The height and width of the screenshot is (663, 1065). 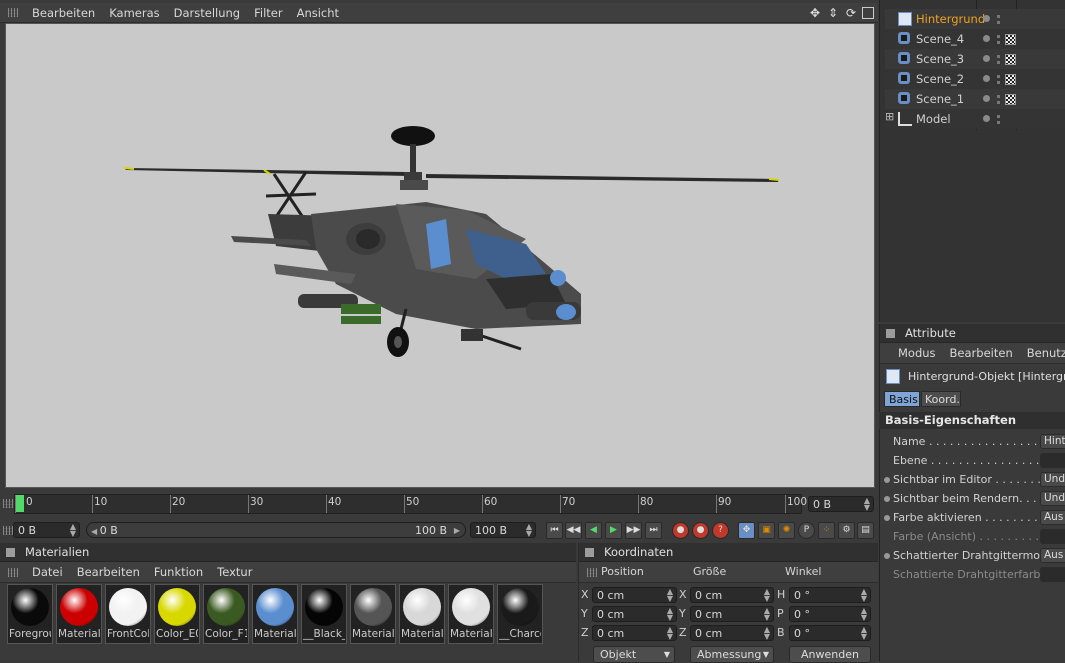 I want to click on prev-key-button: ◀◀, so click(x=573, y=530).